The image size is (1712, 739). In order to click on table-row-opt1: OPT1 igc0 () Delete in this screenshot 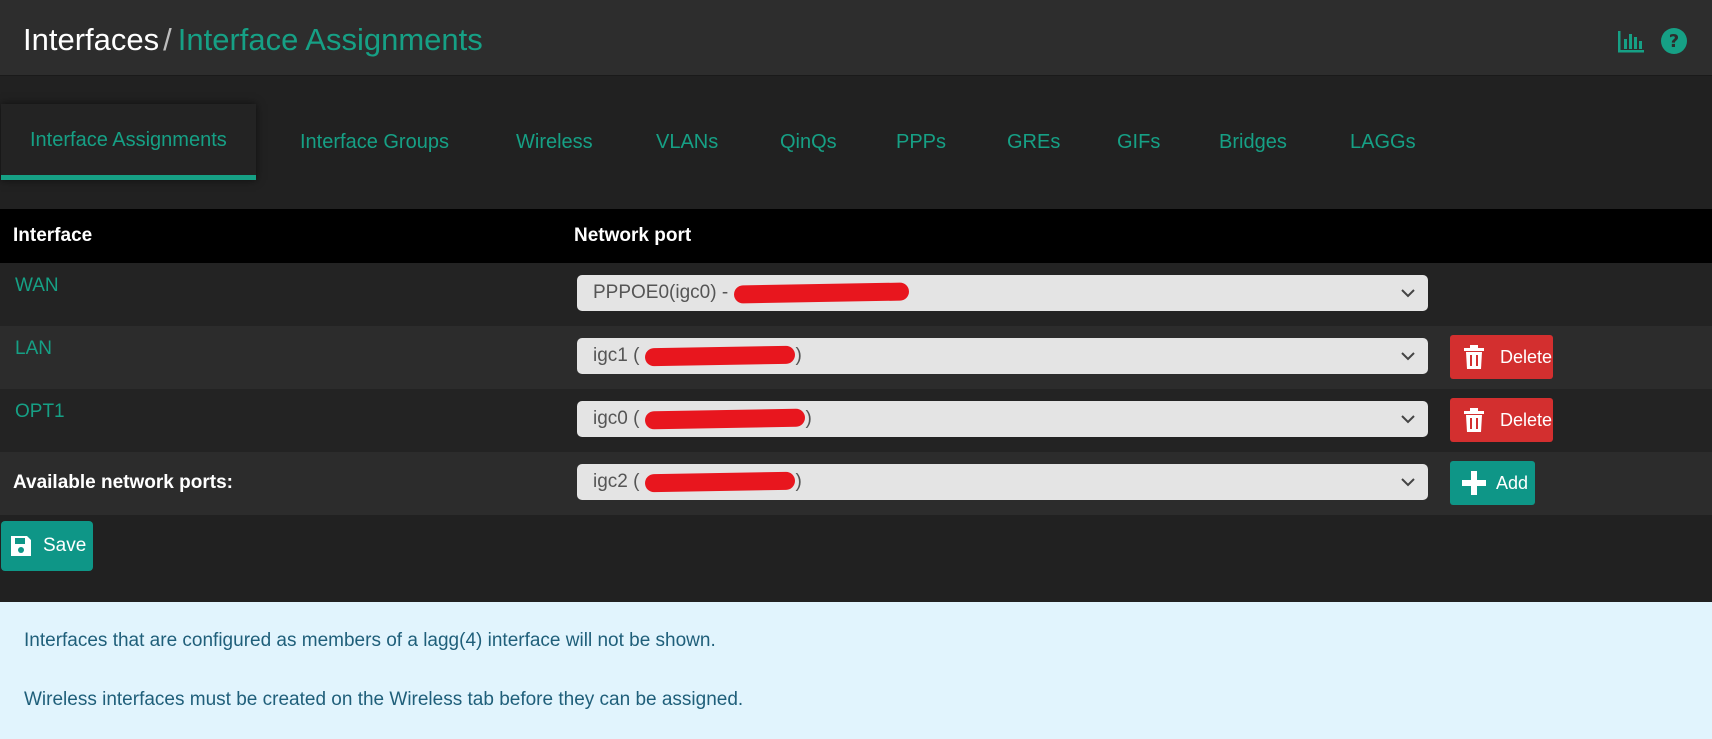, I will do `click(856, 420)`.